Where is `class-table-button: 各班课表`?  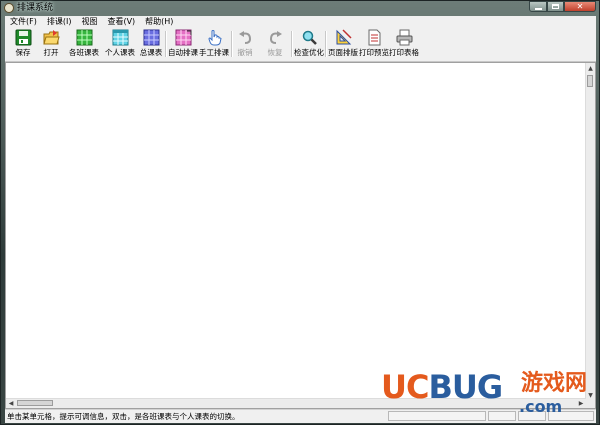
class-table-button: 各班课表 is located at coordinates (84, 44).